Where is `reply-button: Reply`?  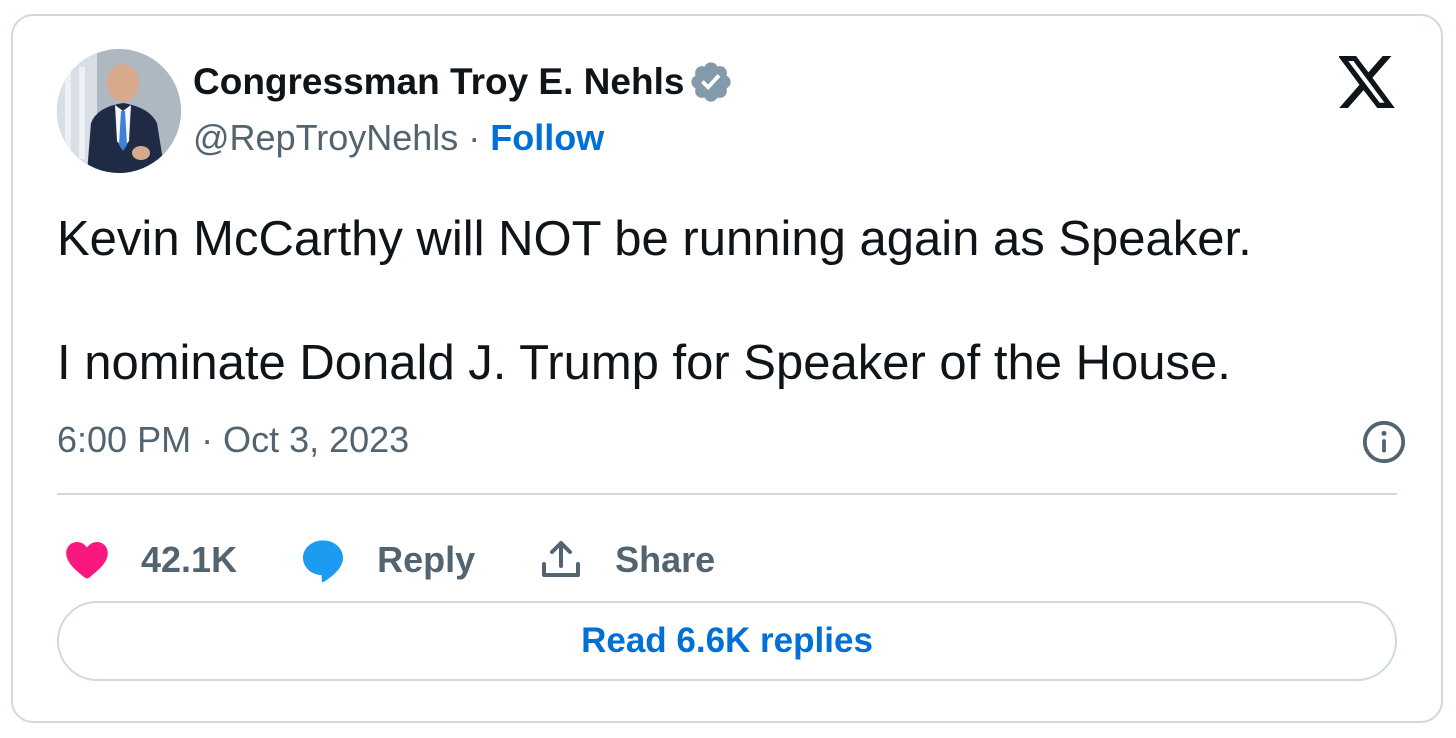
reply-button: Reply is located at coordinates (387, 560).